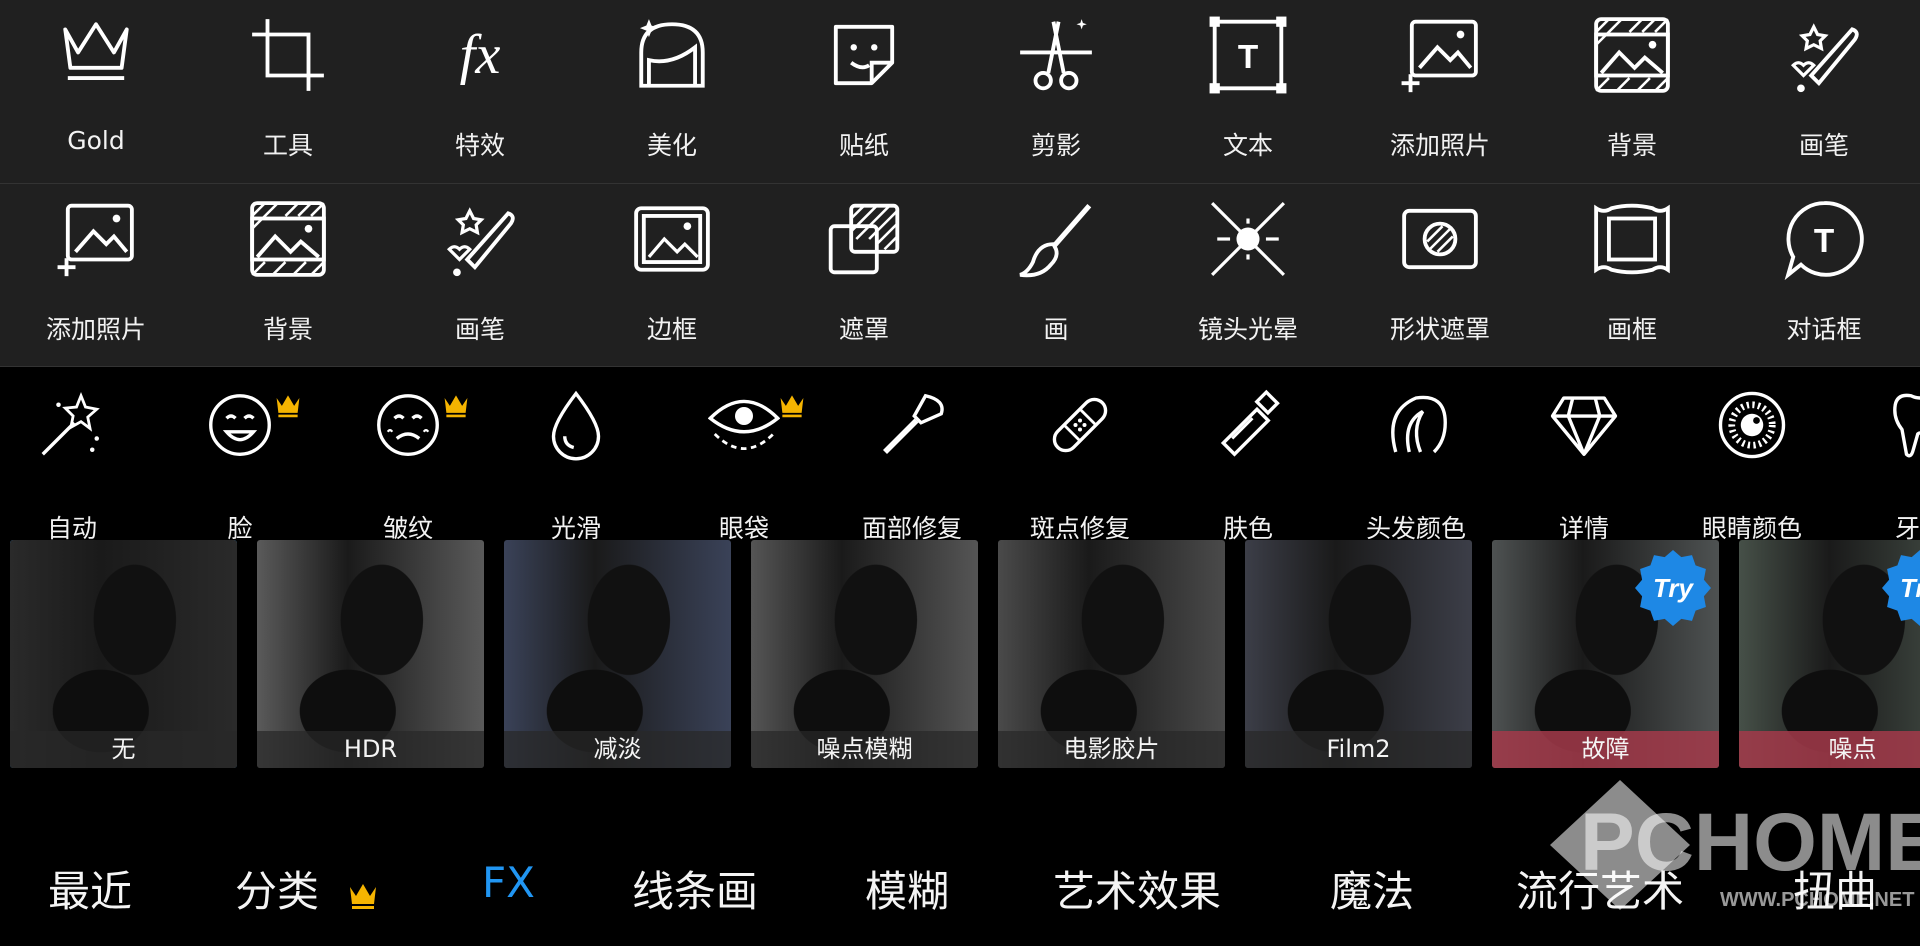  I want to click on category-tab: 模糊, so click(907, 888).